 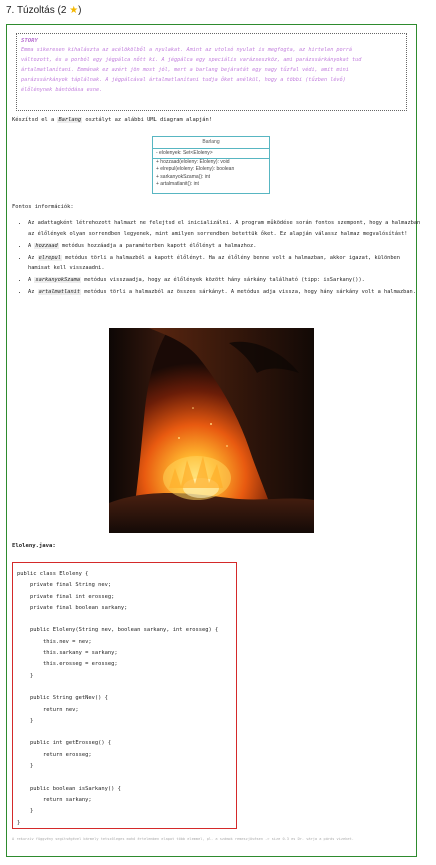 What do you see at coordinates (62, 698) in the screenshot?
I see `code-line: public String getNev() {` at bounding box center [62, 698].